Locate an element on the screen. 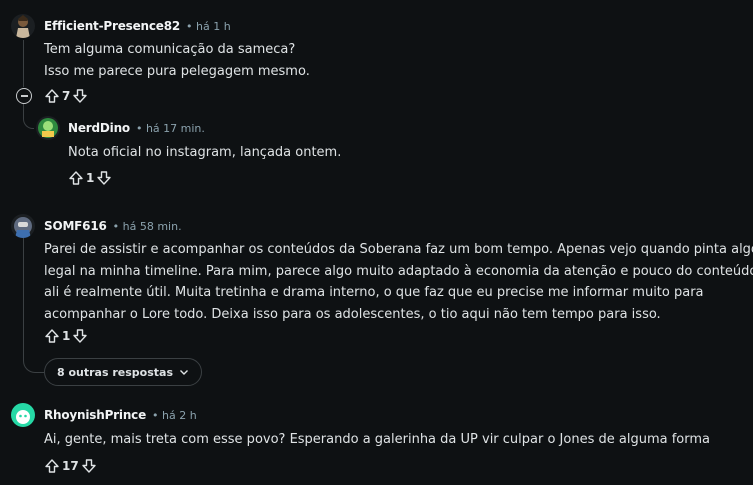 The height and width of the screenshot is (485, 753). vote-bar: 17 is located at coordinates (70, 466).